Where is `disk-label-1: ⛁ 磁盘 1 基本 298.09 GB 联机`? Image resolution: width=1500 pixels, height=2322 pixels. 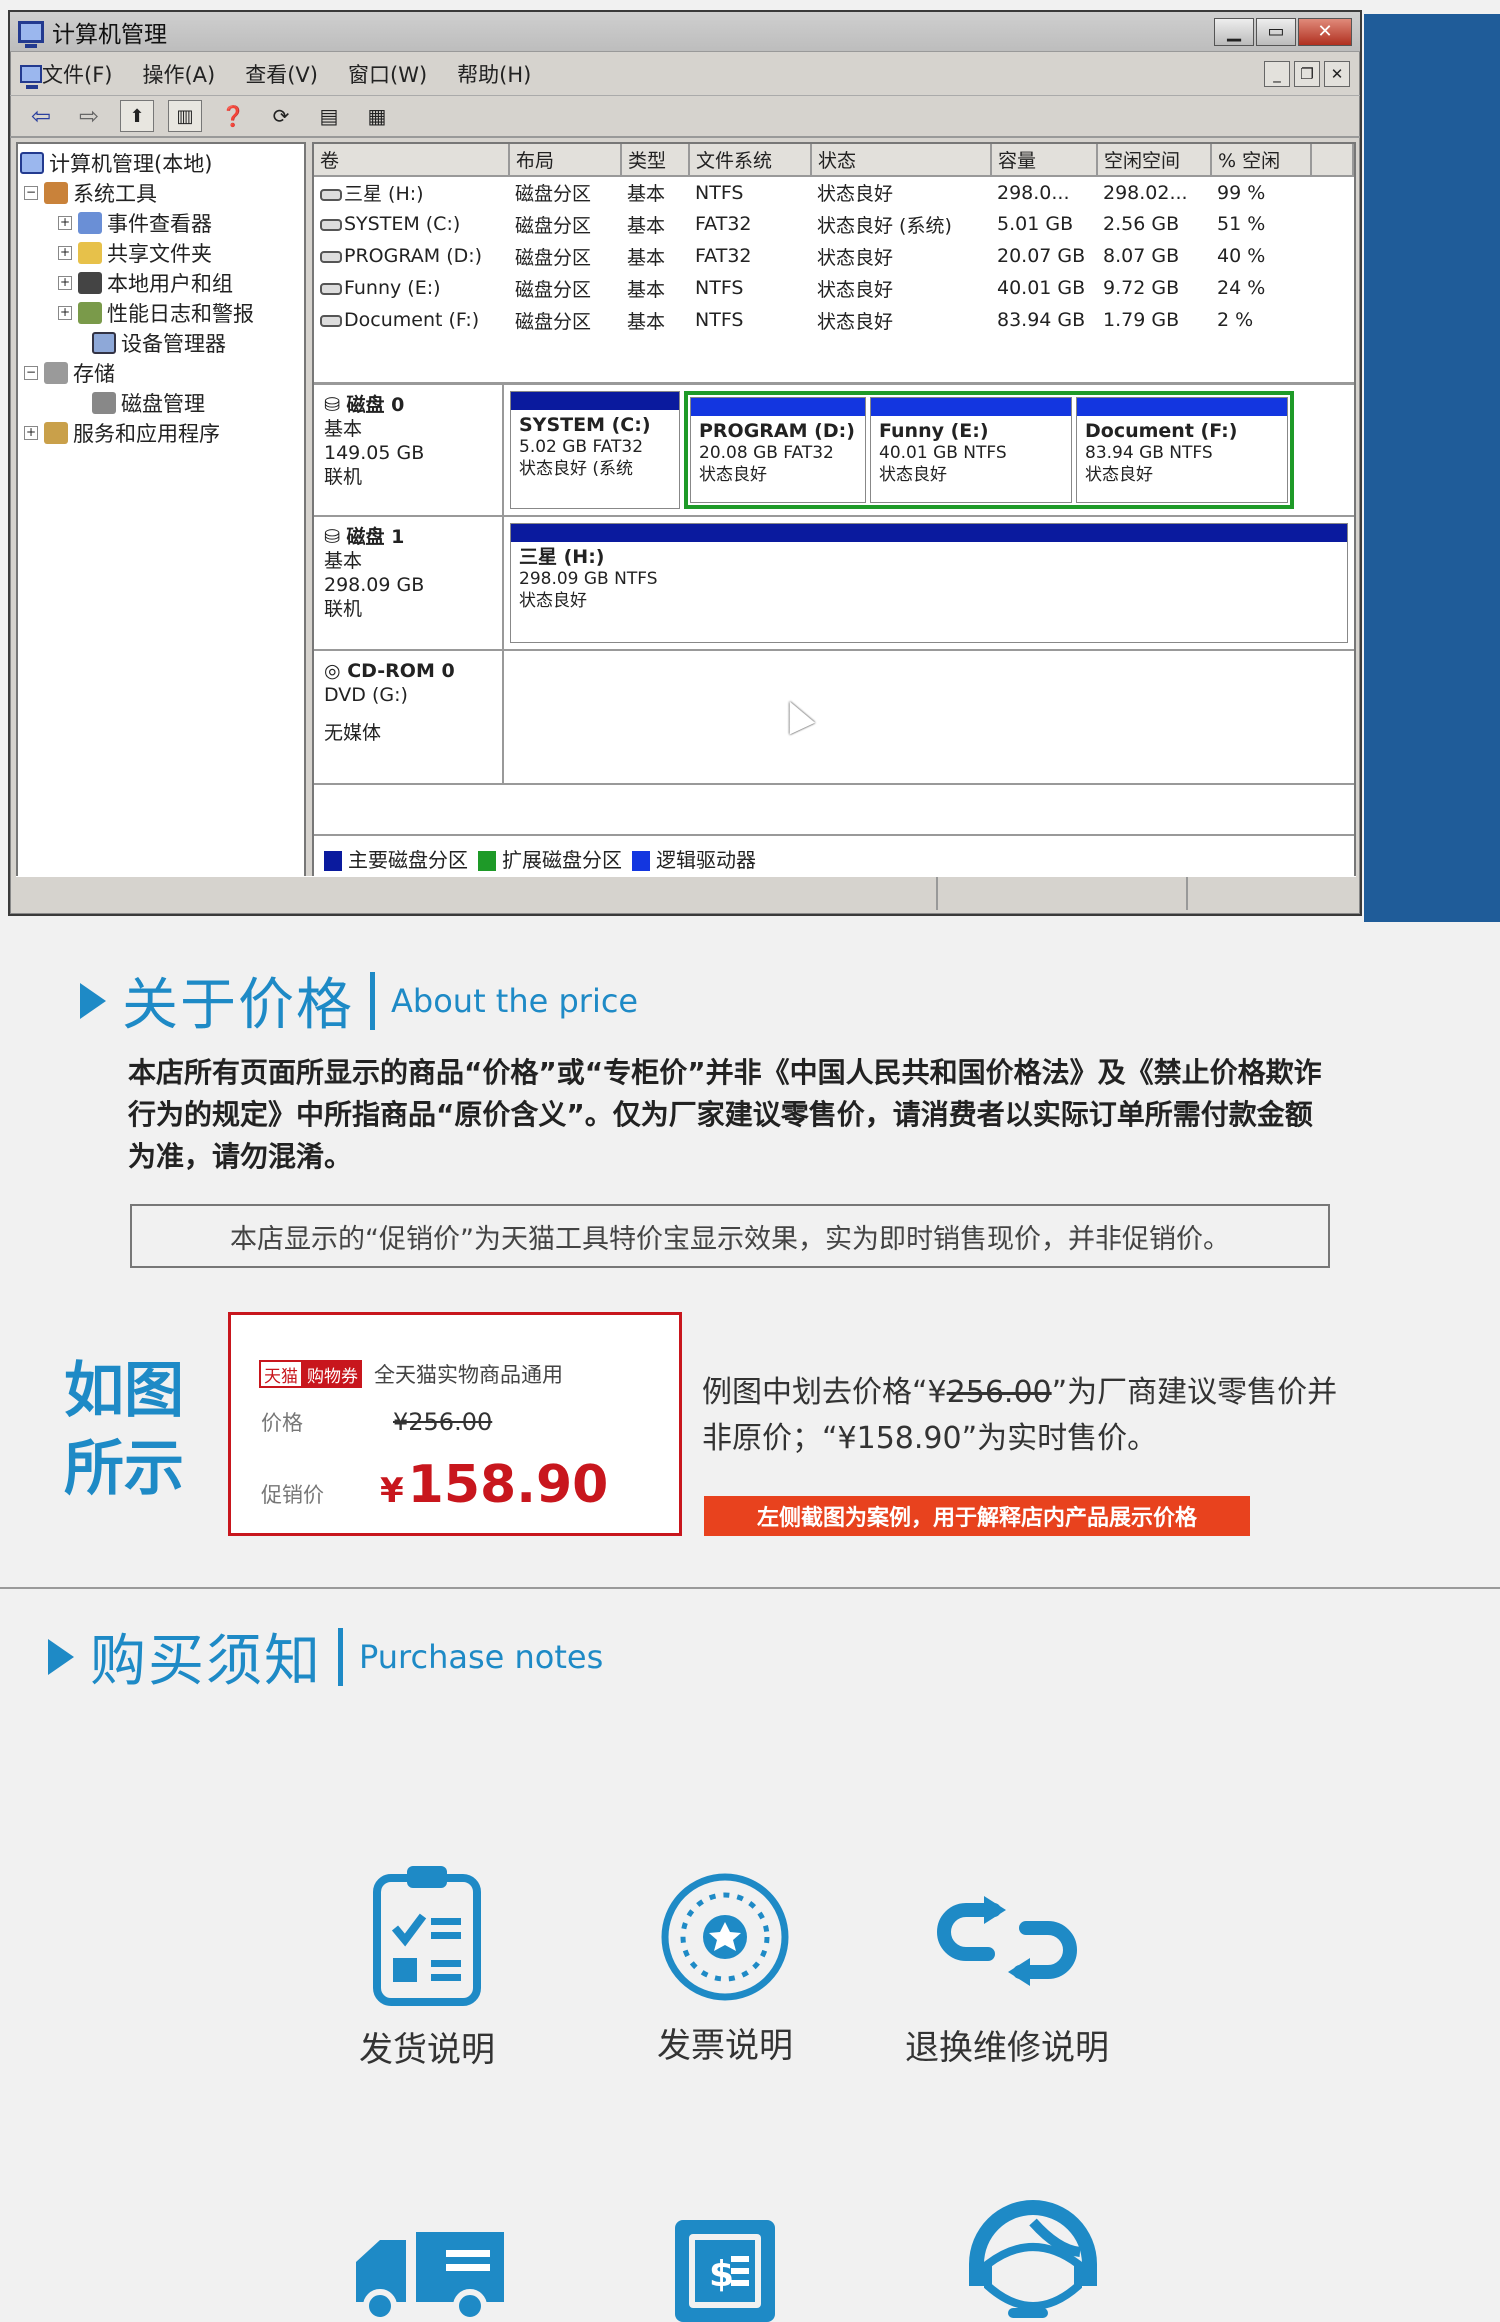 disk-label-1: ⛁ 磁盘 1 基本 298.09 GB 联机 is located at coordinates (409, 583).